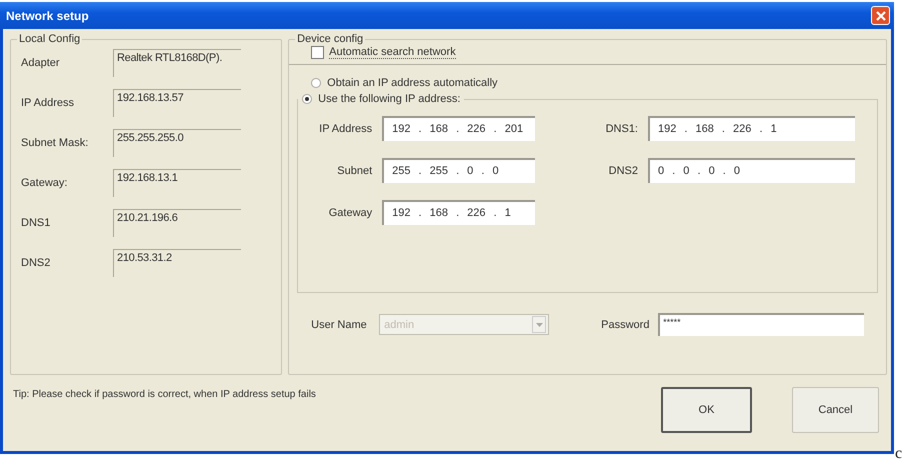 Image resolution: width=906 pixels, height=462 pixels. I want to click on readonly-field: 210.53.31.2, so click(177, 263).